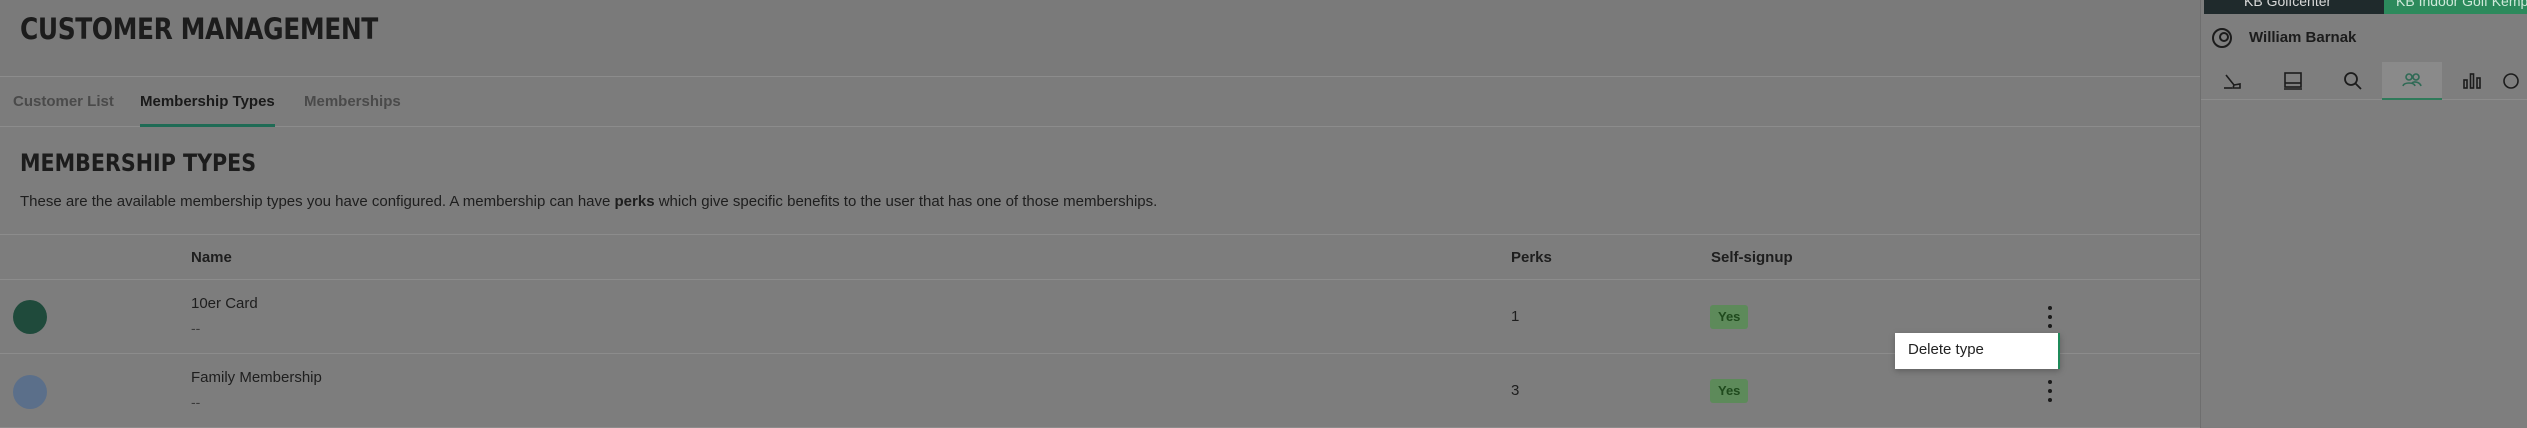  I want to click on desc-text-bold: perks, so click(634, 201).